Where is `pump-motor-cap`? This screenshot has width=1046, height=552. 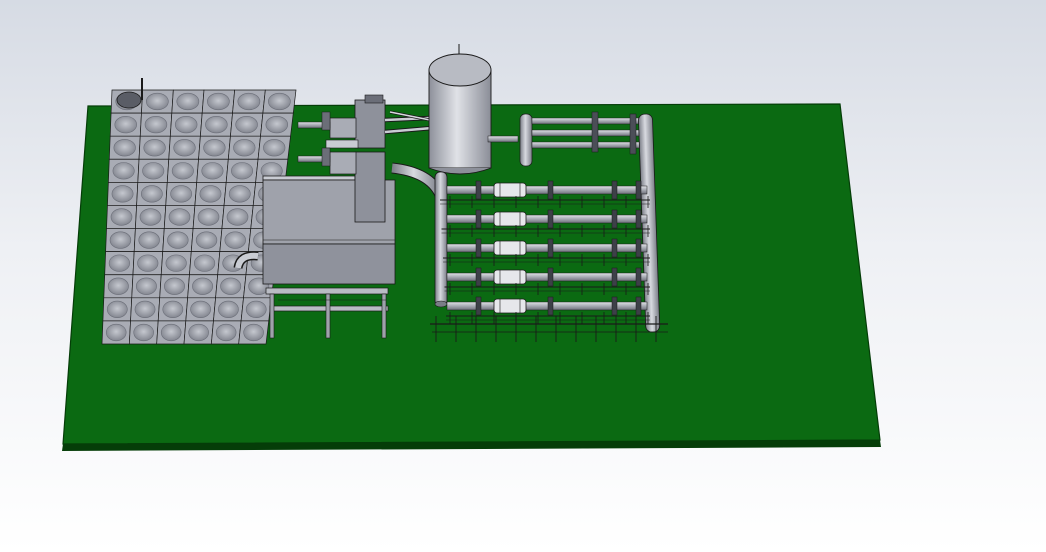
pump-motor-cap is located at coordinates (374, 99).